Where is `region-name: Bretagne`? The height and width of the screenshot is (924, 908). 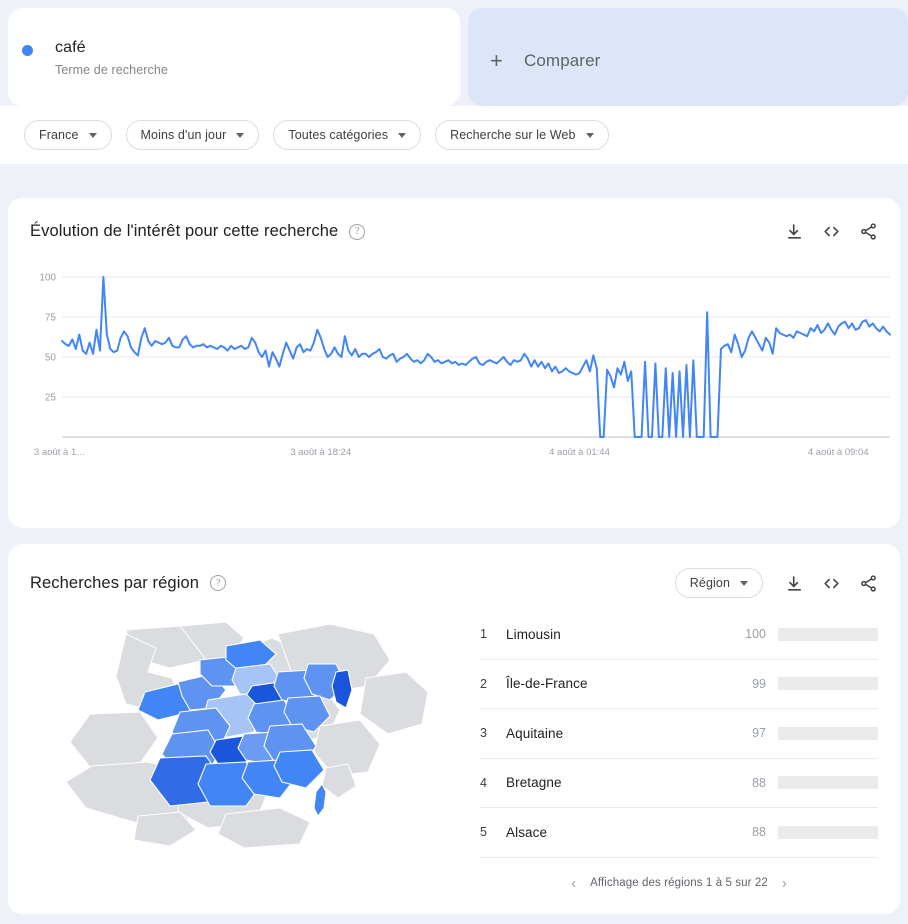
region-name: Bretagne is located at coordinates (534, 783).